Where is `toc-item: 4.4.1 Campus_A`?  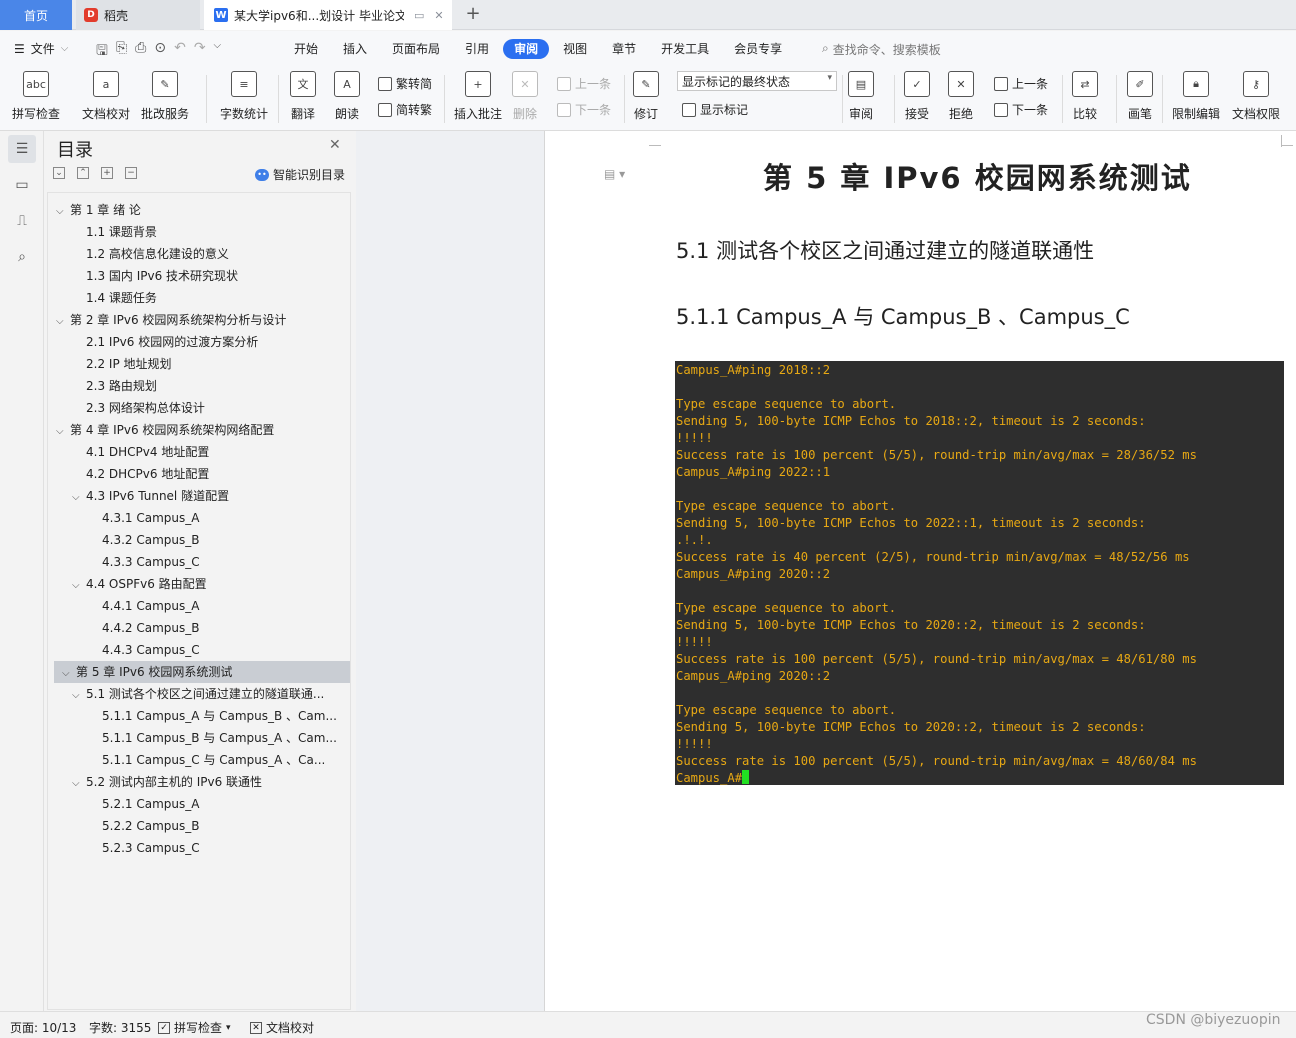 toc-item: 4.4.1 Campus_A is located at coordinates (199, 606).